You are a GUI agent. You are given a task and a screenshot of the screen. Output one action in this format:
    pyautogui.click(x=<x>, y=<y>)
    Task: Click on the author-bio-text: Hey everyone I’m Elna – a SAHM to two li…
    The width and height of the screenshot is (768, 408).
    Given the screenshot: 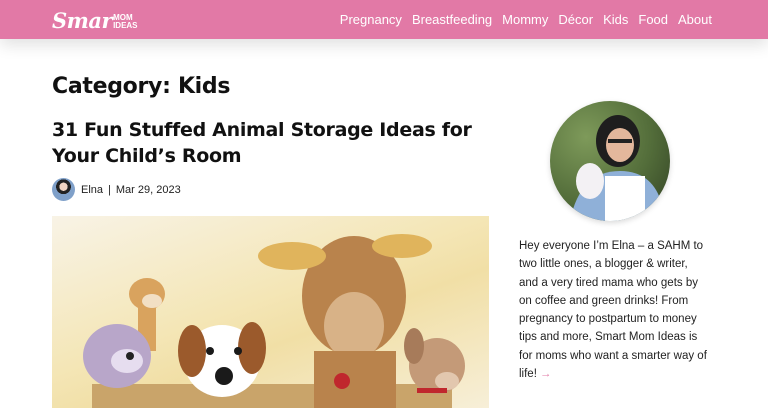 What is the action you would take?
    pyautogui.click(x=613, y=310)
    